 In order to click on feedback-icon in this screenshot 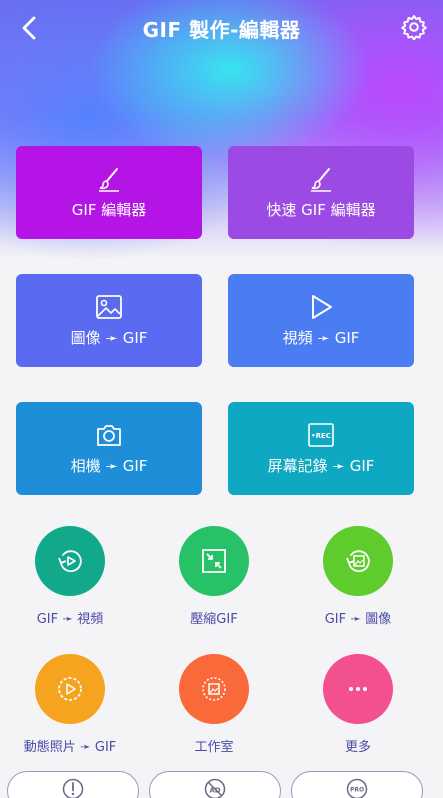, I will do `click(73, 788)`.